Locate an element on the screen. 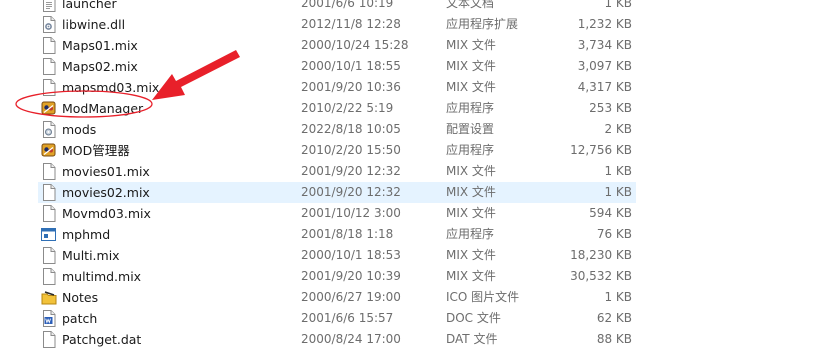 The width and height of the screenshot is (822, 351). file-name: libwine.dll is located at coordinates (94, 24).